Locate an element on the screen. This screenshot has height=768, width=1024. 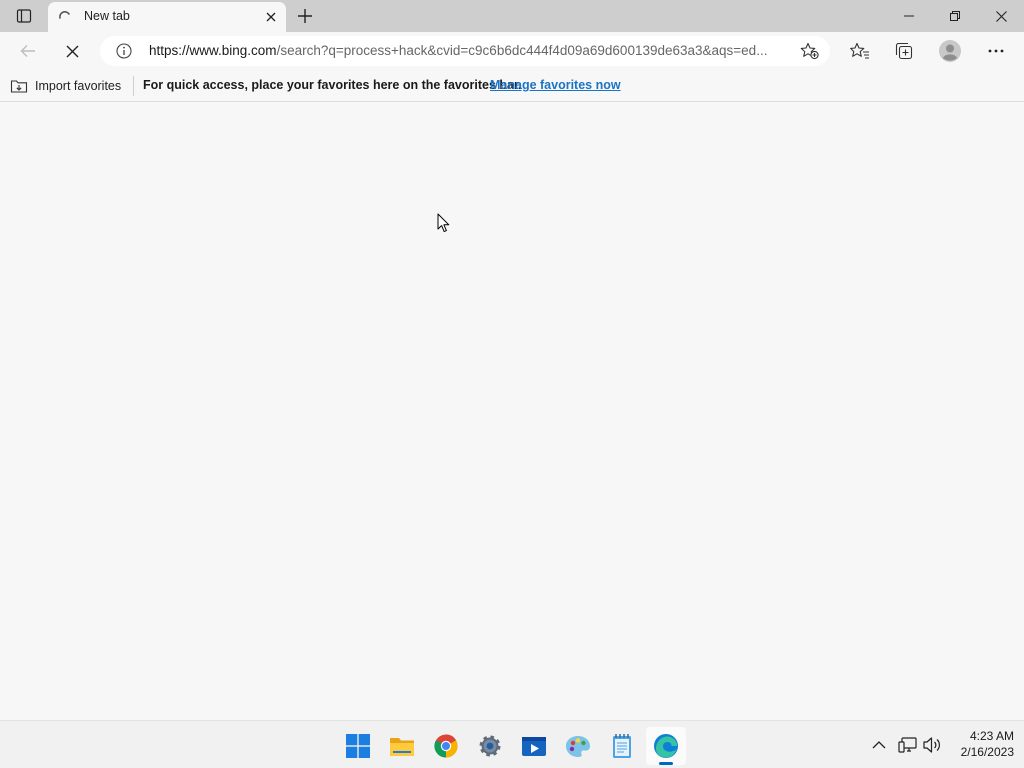
profile-button is located at coordinates (950, 51).